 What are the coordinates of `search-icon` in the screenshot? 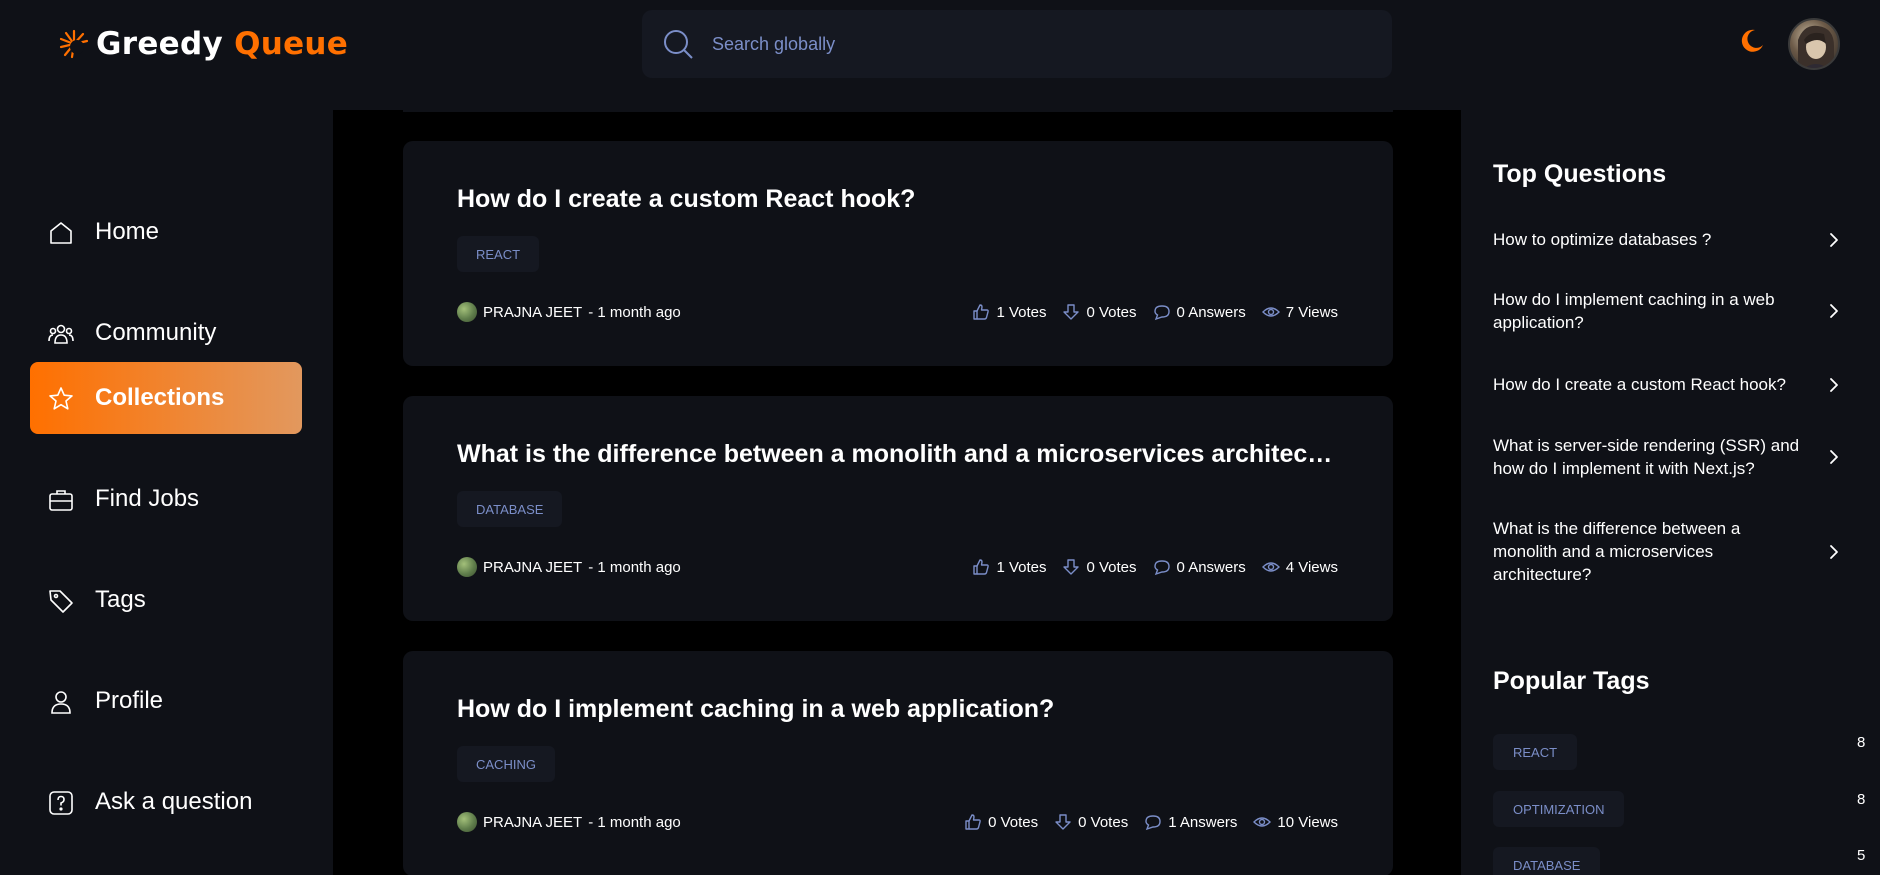 It's located at (678, 44).